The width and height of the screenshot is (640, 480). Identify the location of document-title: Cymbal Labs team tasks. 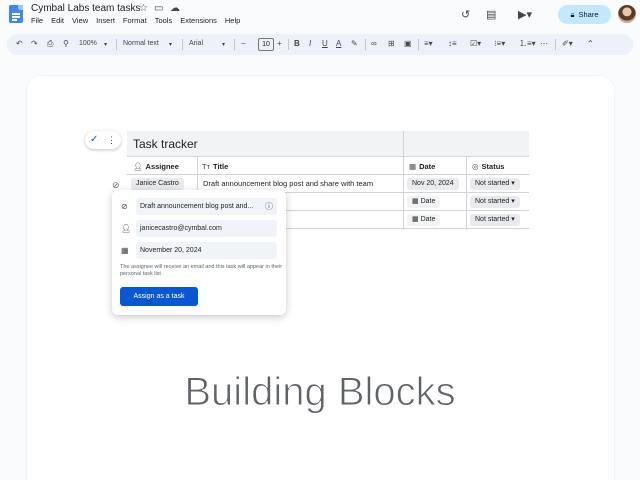
(86, 8).